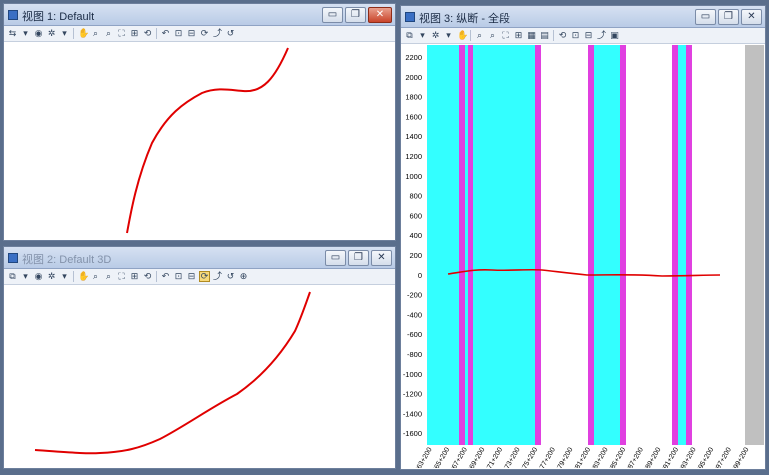 The height and width of the screenshot is (475, 769). Describe the element at coordinates (465, 19) in the screenshot. I see `profile-view-title: 视图 3: 纵断 - 全段` at that location.